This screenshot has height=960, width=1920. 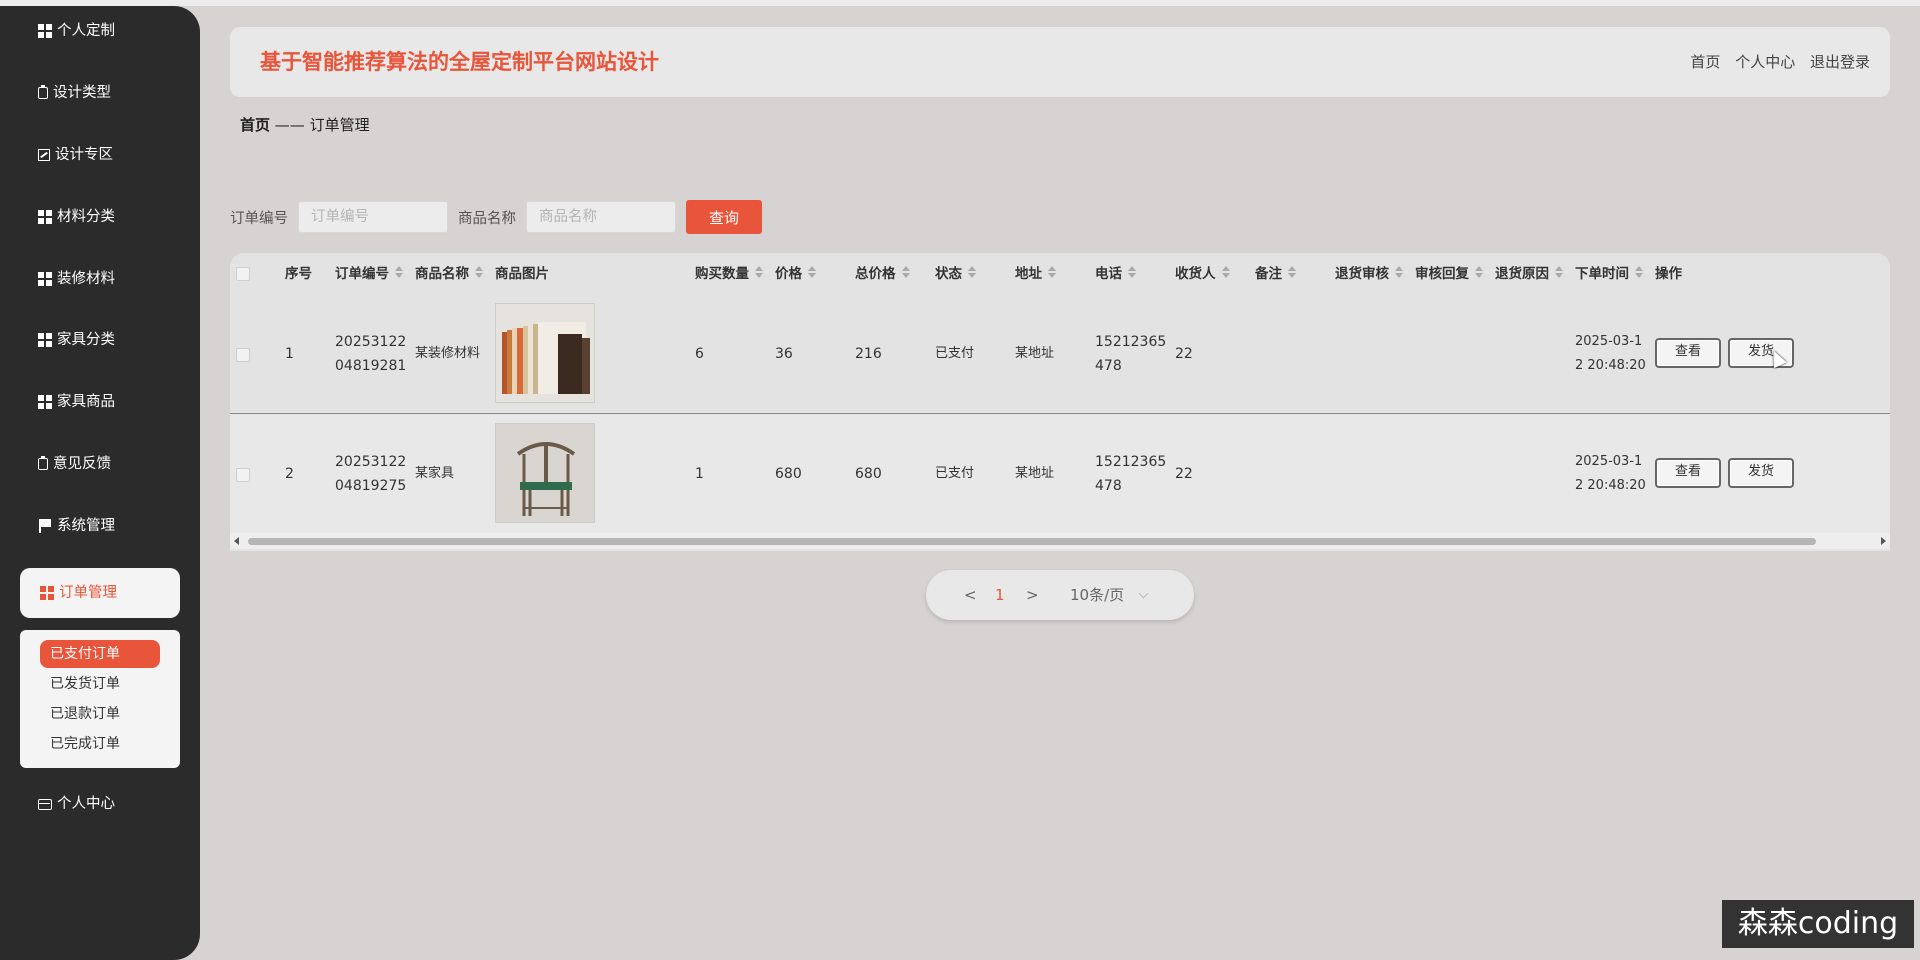 What do you see at coordinates (1818, 924) in the screenshot?
I see `watermark: 森森coding` at bounding box center [1818, 924].